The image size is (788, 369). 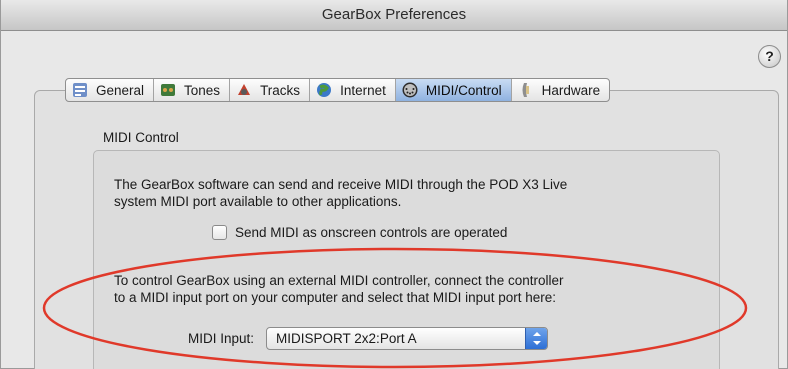 I want to click on midi-input-value: MIDISPORT 2x2:Port A, so click(x=346, y=338).